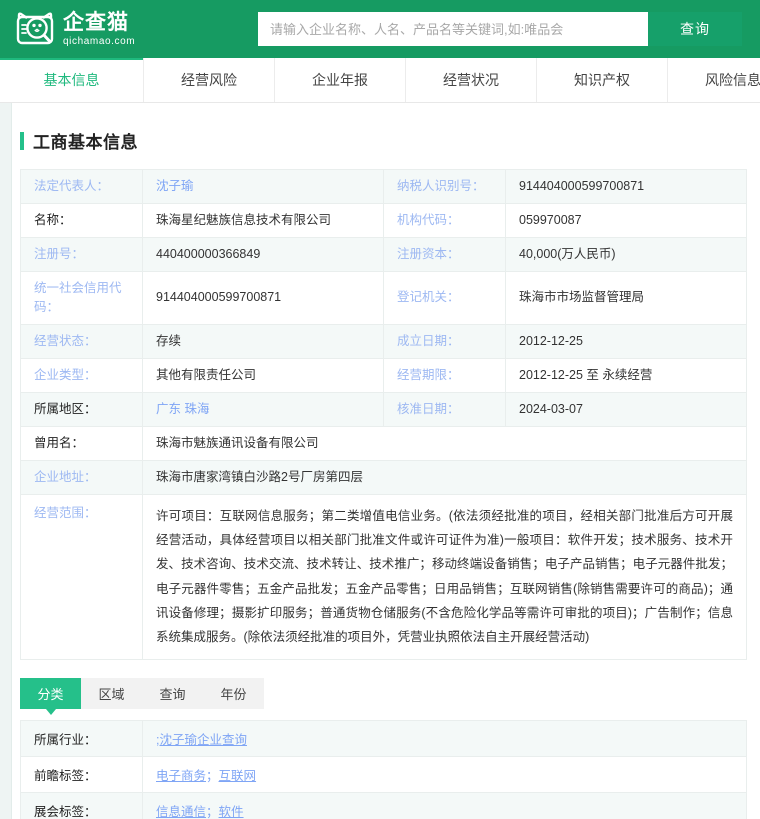 This screenshot has width=760, height=819. What do you see at coordinates (111, 693) in the screenshot?
I see `tag-filter-tab-1: 区域` at bounding box center [111, 693].